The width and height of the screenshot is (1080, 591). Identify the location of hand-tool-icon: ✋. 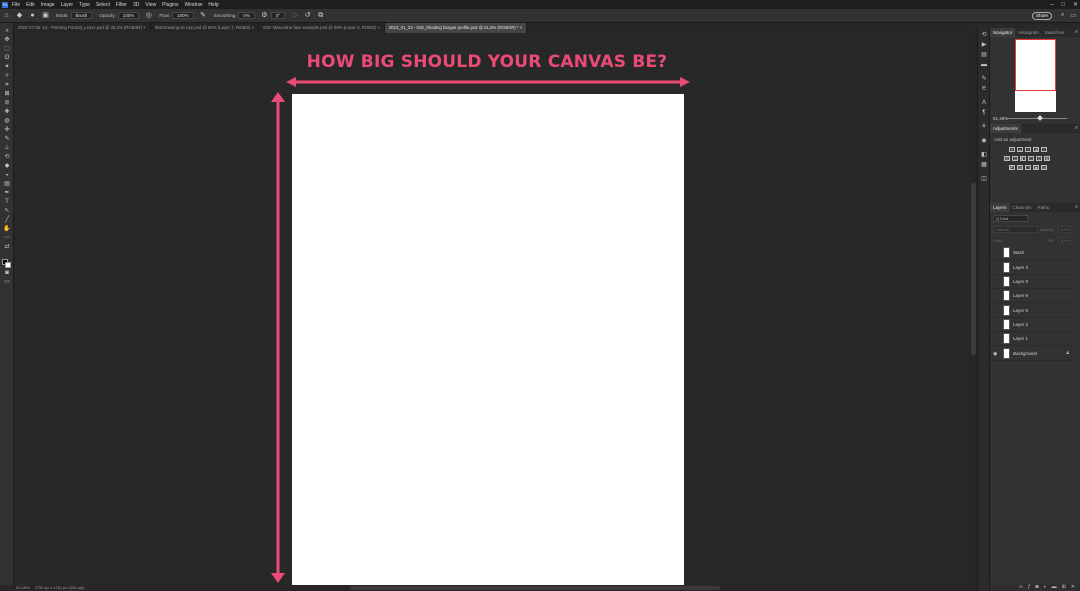
(7, 229).